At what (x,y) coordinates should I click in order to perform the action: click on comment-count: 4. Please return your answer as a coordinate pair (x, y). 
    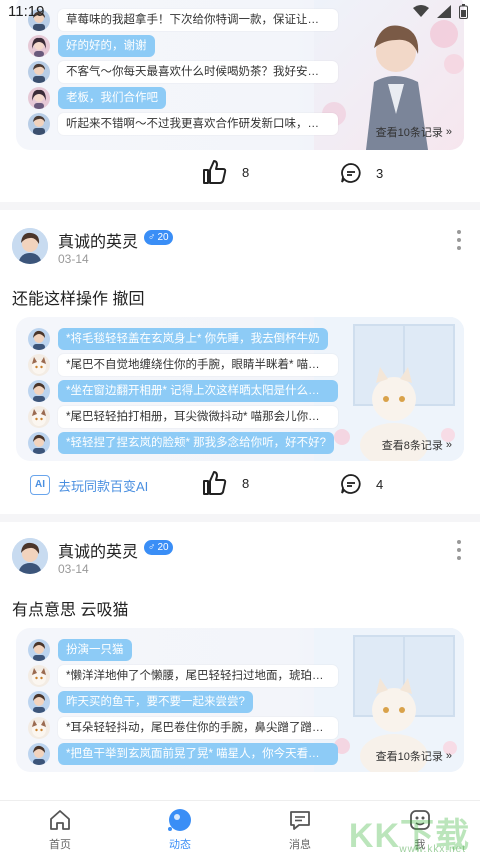
    Looking at the image, I should click on (380, 484).